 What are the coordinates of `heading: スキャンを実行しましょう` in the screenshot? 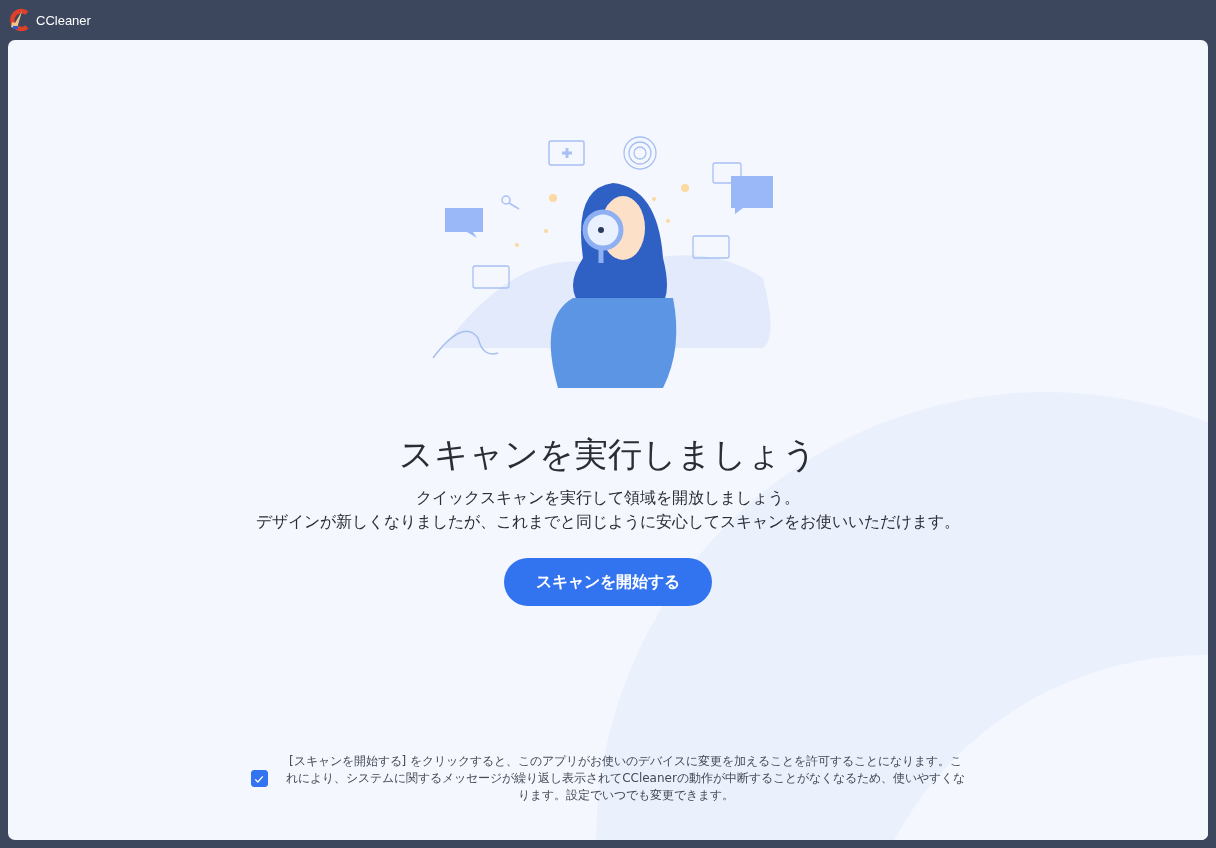 It's located at (608, 454).